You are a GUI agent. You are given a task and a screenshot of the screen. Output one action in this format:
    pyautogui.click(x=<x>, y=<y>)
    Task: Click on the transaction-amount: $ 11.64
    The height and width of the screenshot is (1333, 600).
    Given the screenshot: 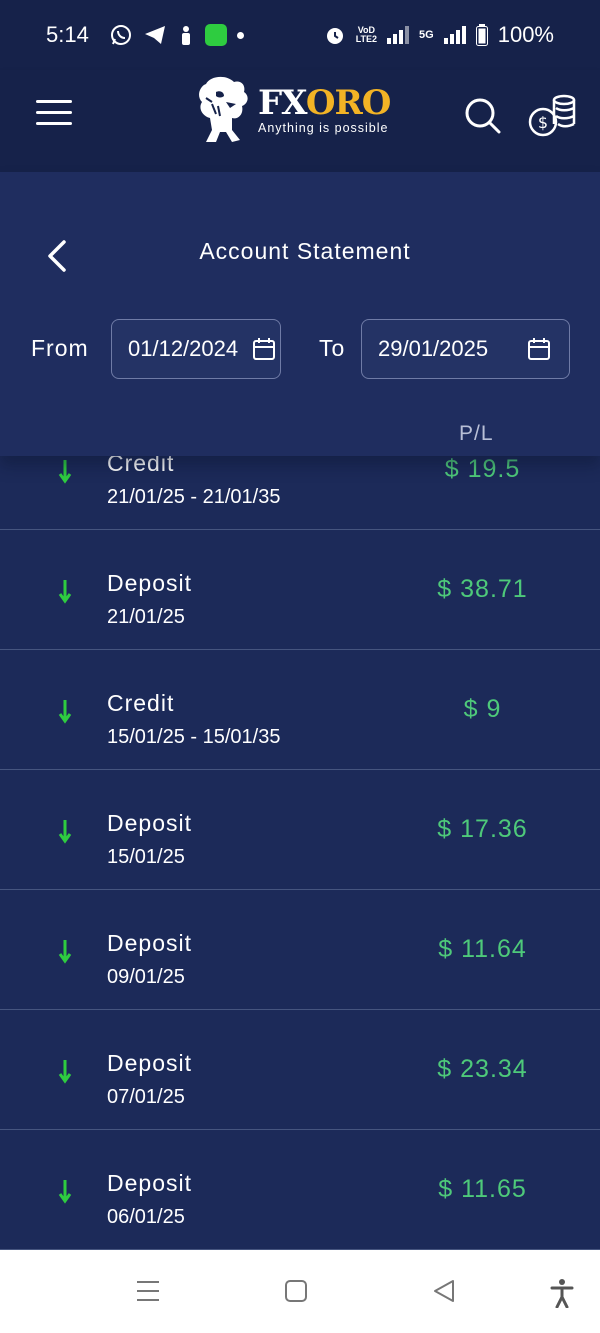 What is the action you would take?
    pyautogui.click(x=482, y=949)
    